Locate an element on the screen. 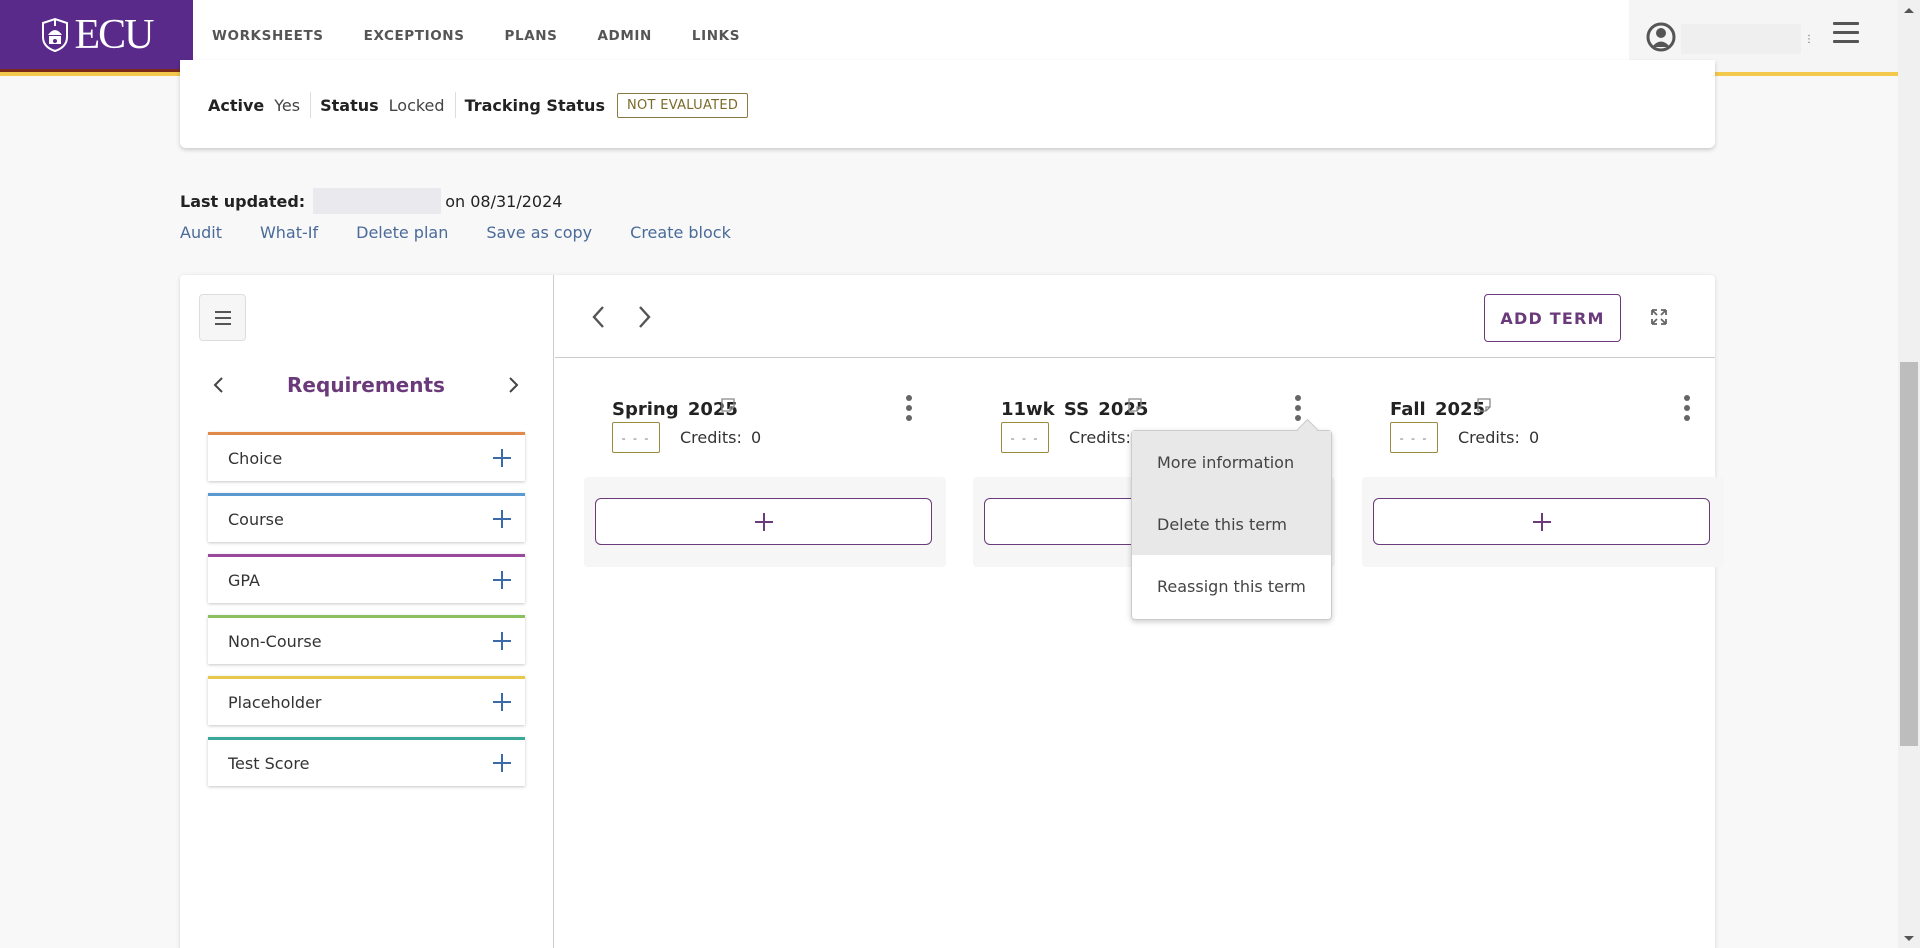 This screenshot has width=1920, height=948. menu-item-reassign-term: Reassign this term is located at coordinates (1231, 586).